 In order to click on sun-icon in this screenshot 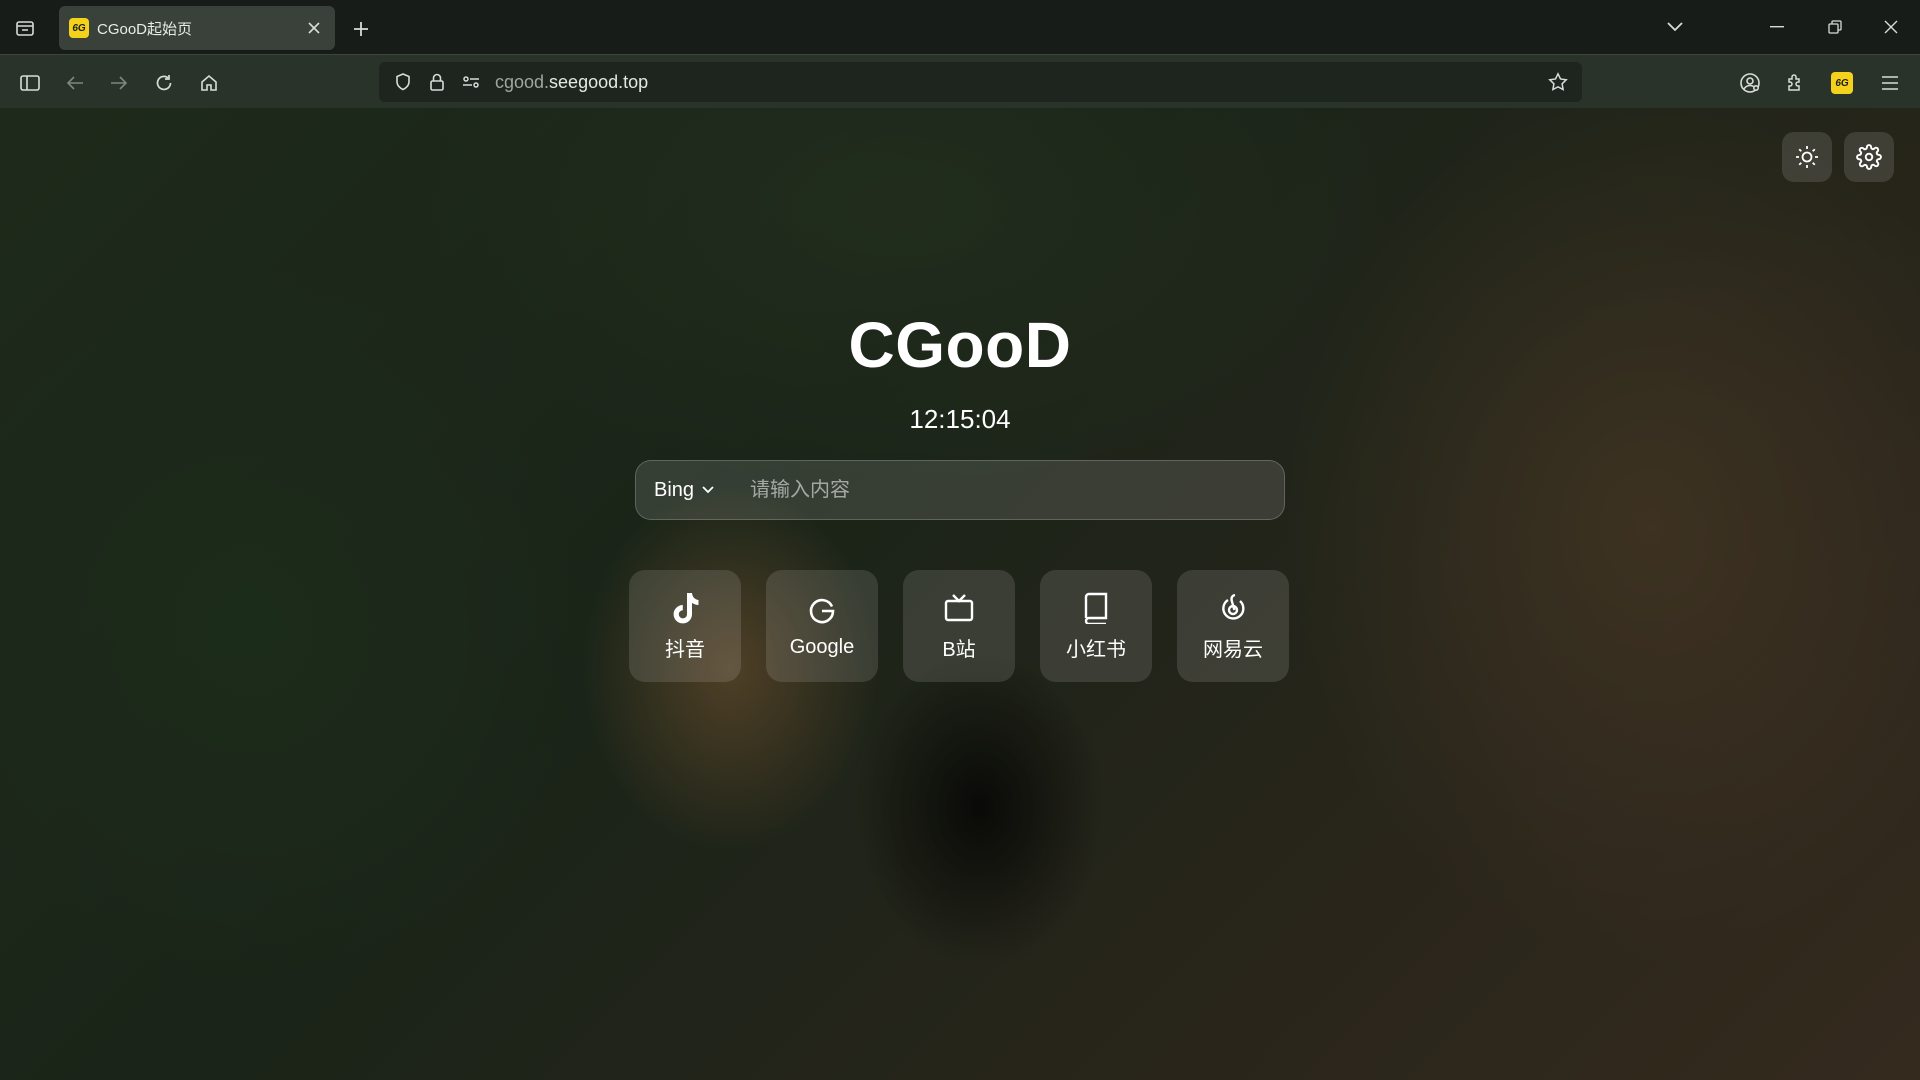, I will do `click(1807, 157)`.